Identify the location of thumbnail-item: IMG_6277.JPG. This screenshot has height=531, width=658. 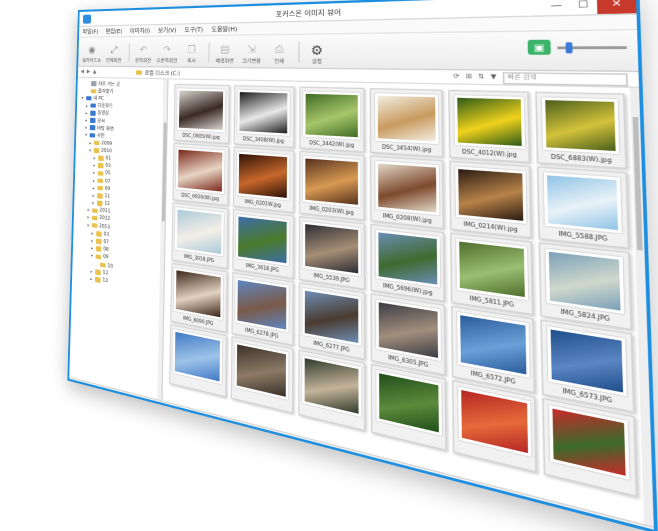
(332, 321).